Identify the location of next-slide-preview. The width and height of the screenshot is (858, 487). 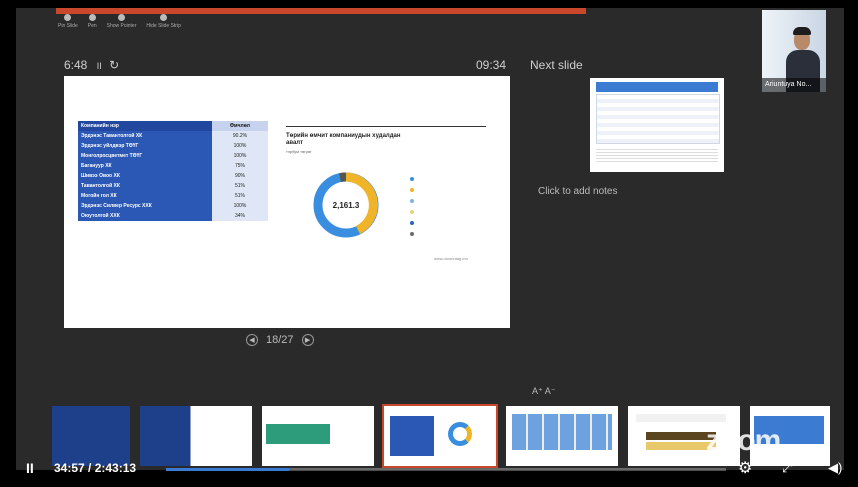
(657, 125).